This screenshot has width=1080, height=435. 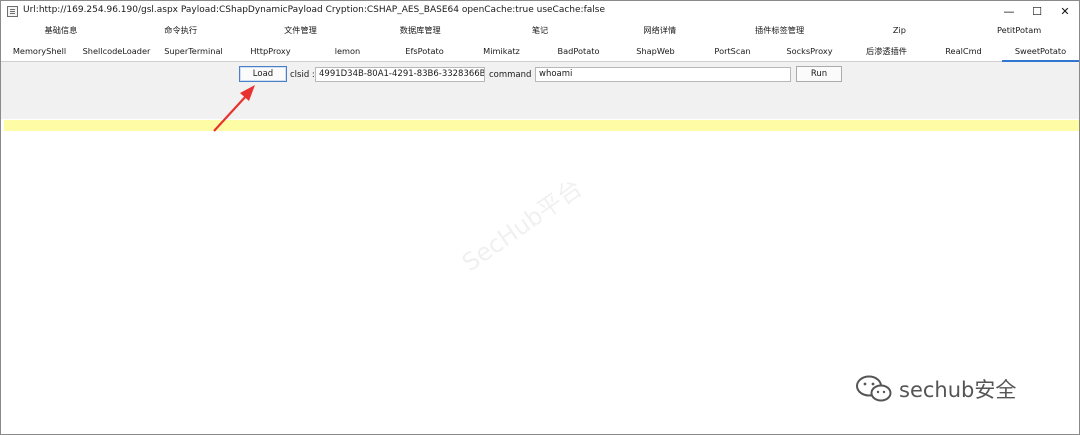 I want to click on tab-shellcodeloader: ShellcodeLoader, so click(x=116, y=51).